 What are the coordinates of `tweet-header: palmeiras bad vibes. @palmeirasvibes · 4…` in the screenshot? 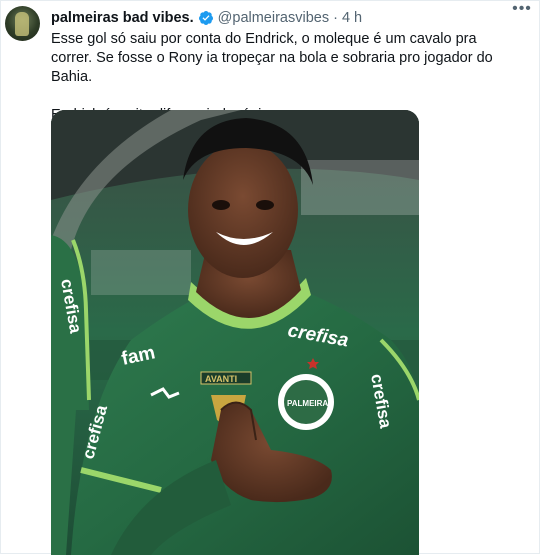 It's located at (290, 18).